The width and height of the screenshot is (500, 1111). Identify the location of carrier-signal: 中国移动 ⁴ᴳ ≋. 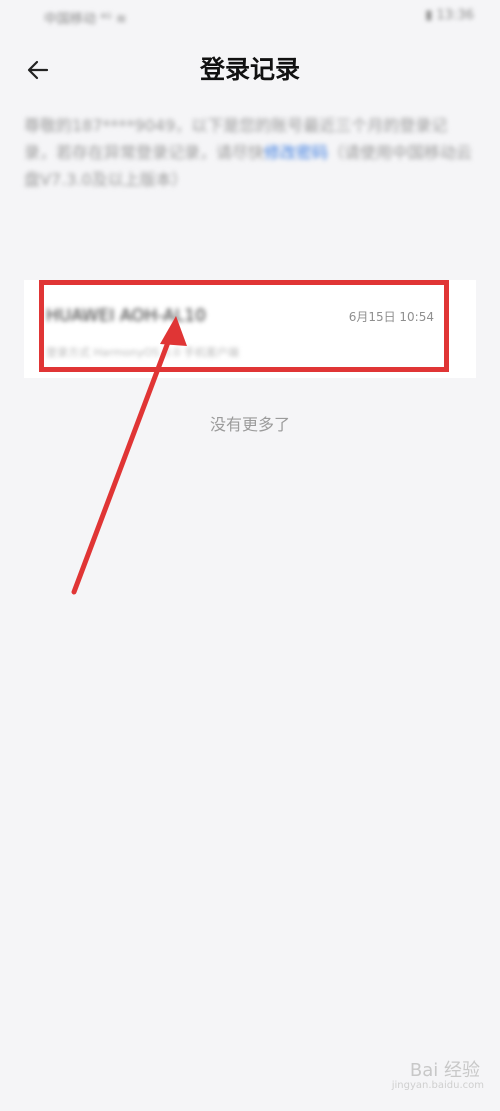
(85, 19).